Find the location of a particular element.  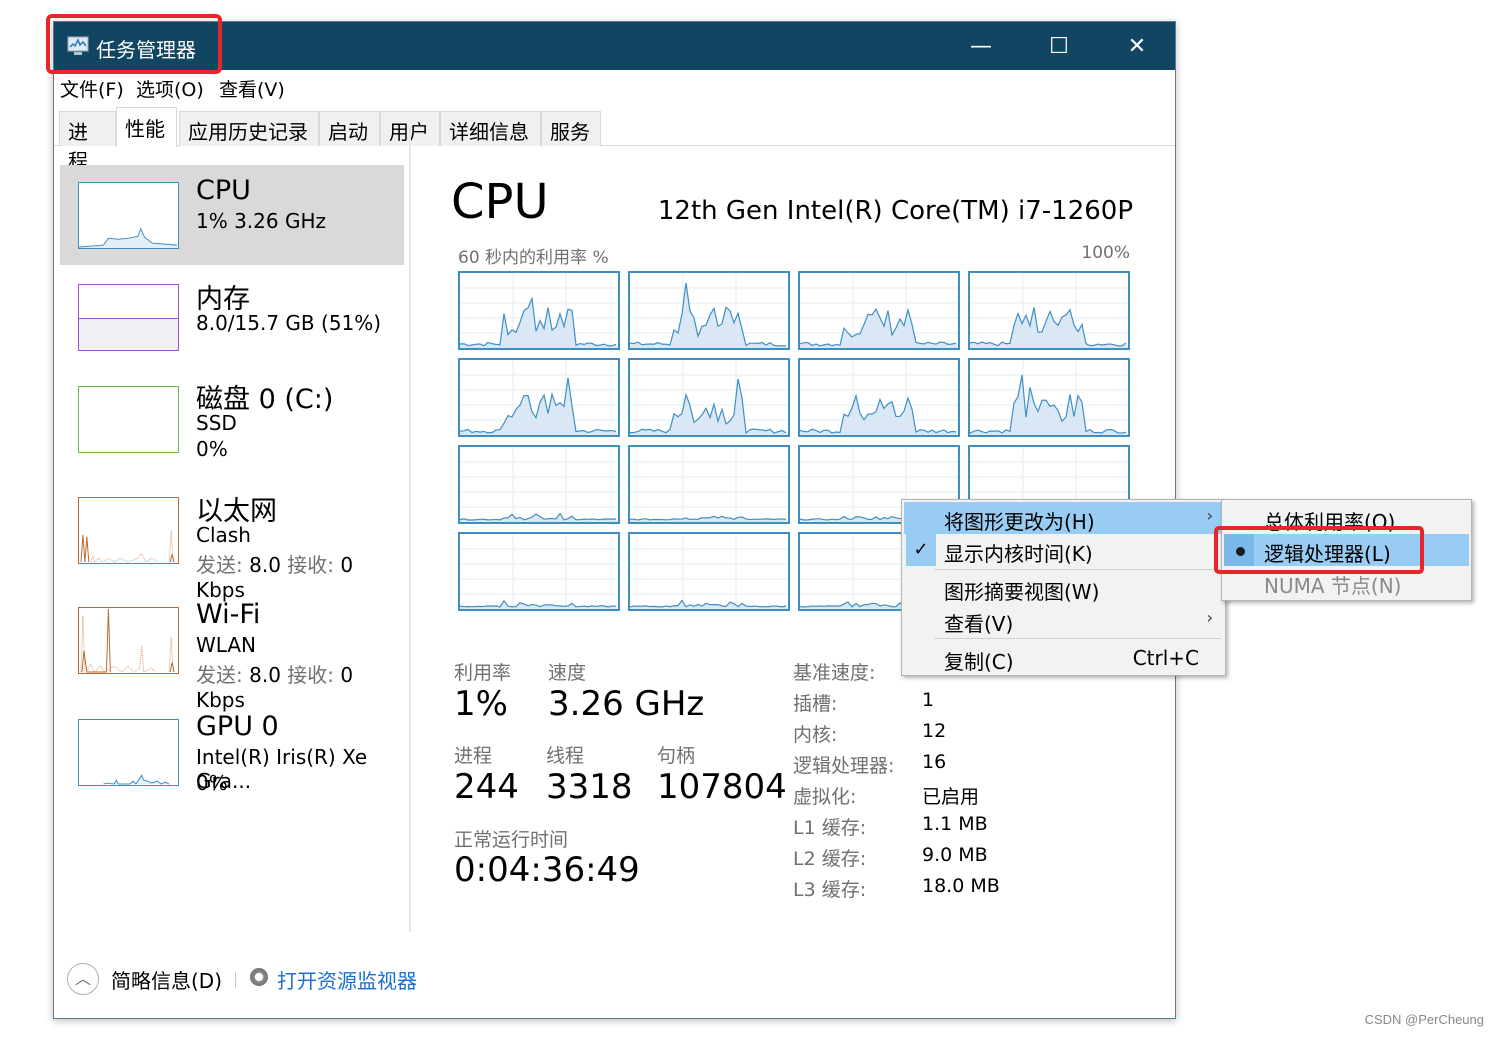

menu-item-label: 显示内核时间(K) is located at coordinates (1018, 554).